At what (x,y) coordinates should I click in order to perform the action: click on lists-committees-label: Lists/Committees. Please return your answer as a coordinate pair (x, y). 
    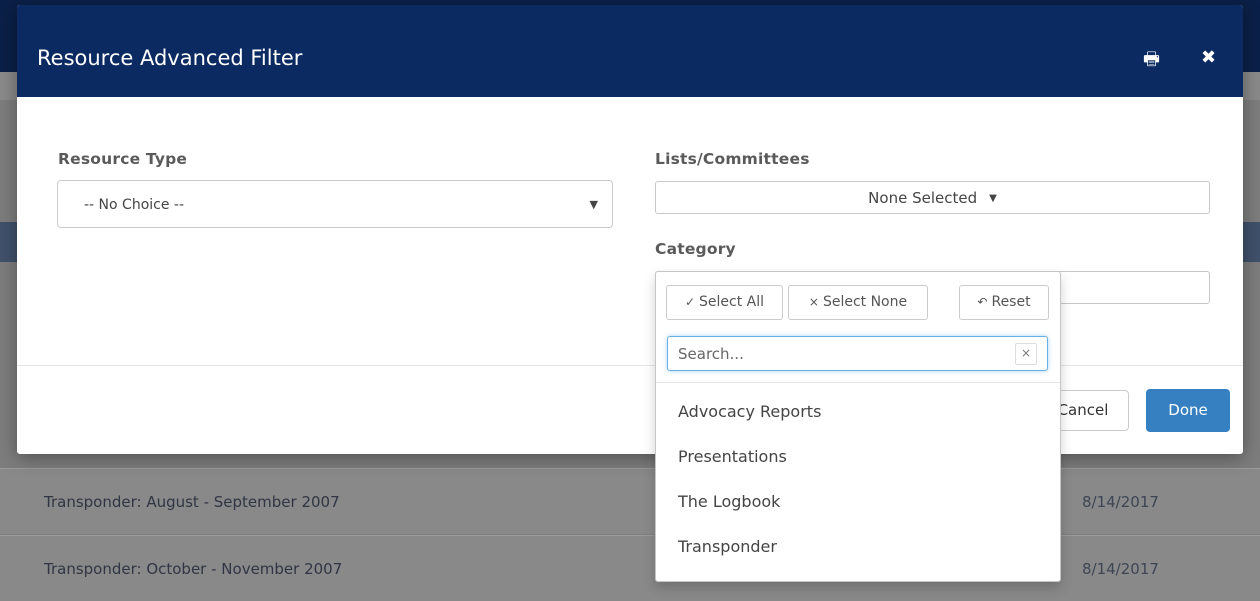
    Looking at the image, I should click on (732, 159).